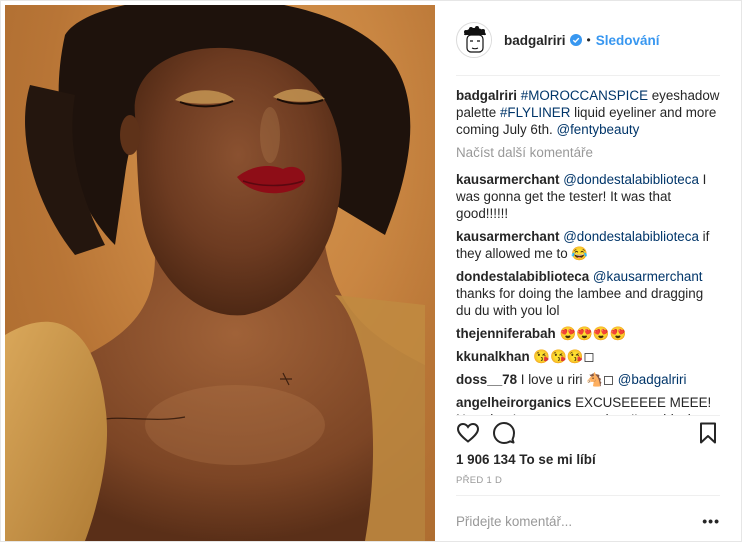 This screenshot has height=542, width=742. I want to click on post-timestamp: PŘED 1 D, so click(479, 480).